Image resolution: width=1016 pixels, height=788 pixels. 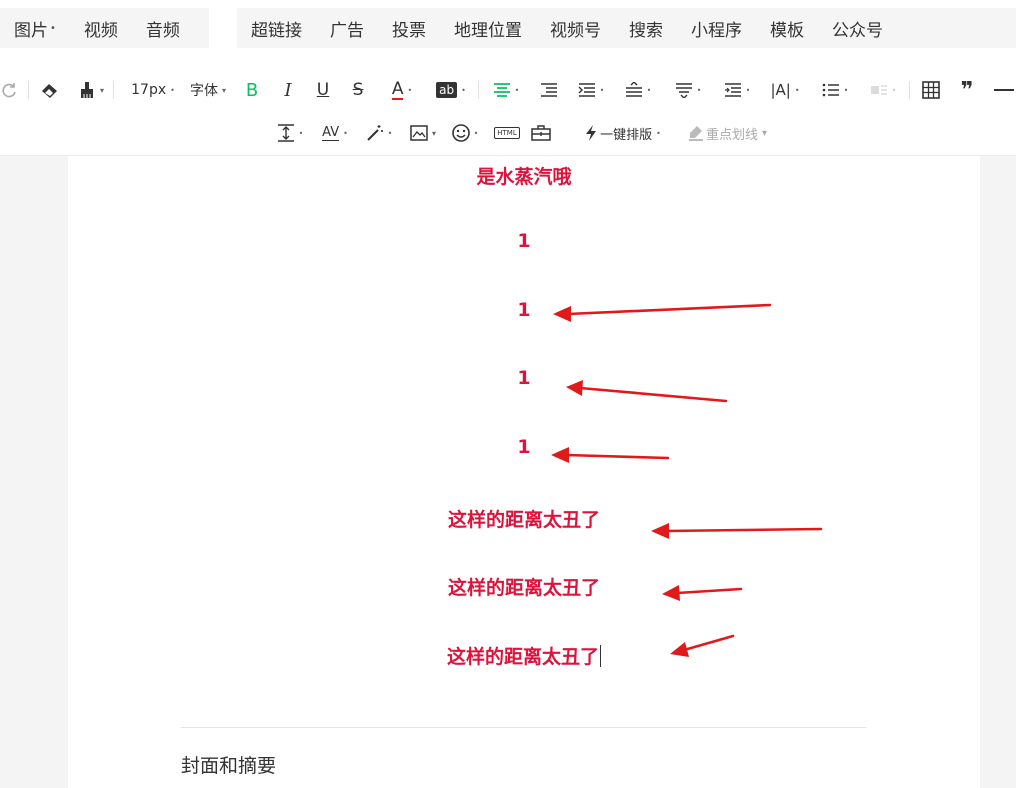 I want to click on insert-image-tool-button: ▾, so click(x=423, y=133).